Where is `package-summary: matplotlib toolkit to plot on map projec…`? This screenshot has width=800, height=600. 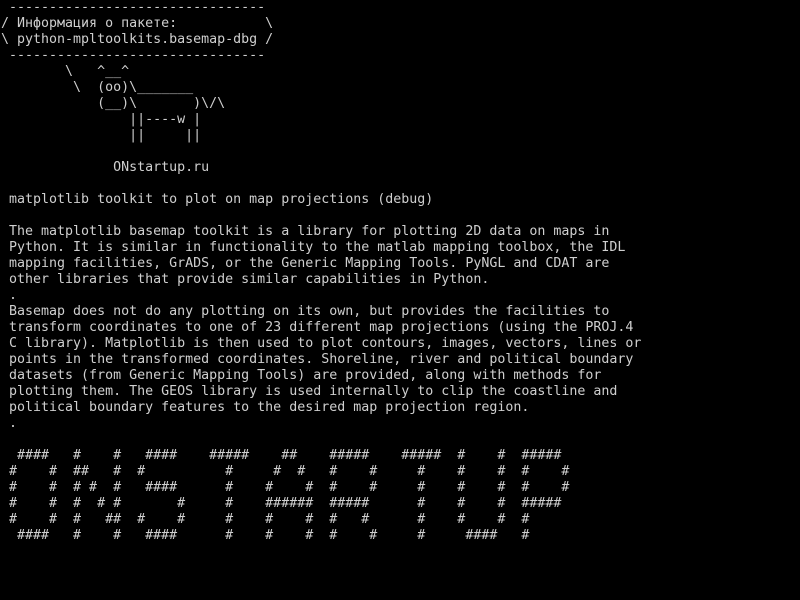
package-summary: matplotlib toolkit to plot on map projec… is located at coordinates (217, 199).